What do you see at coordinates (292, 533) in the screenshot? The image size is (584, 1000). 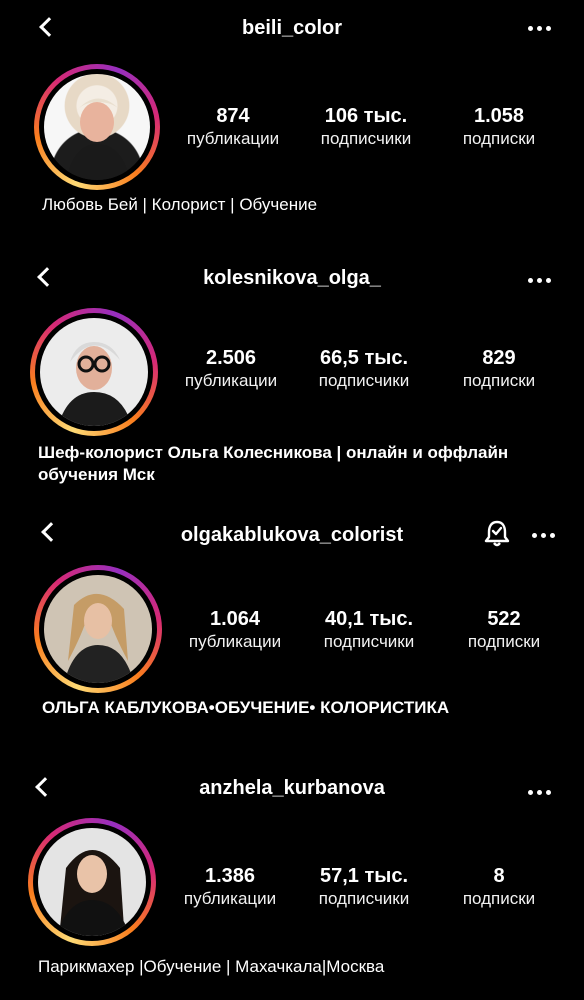 I see `profile-header: olgakablukova_colorist` at bounding box center [292, 533].